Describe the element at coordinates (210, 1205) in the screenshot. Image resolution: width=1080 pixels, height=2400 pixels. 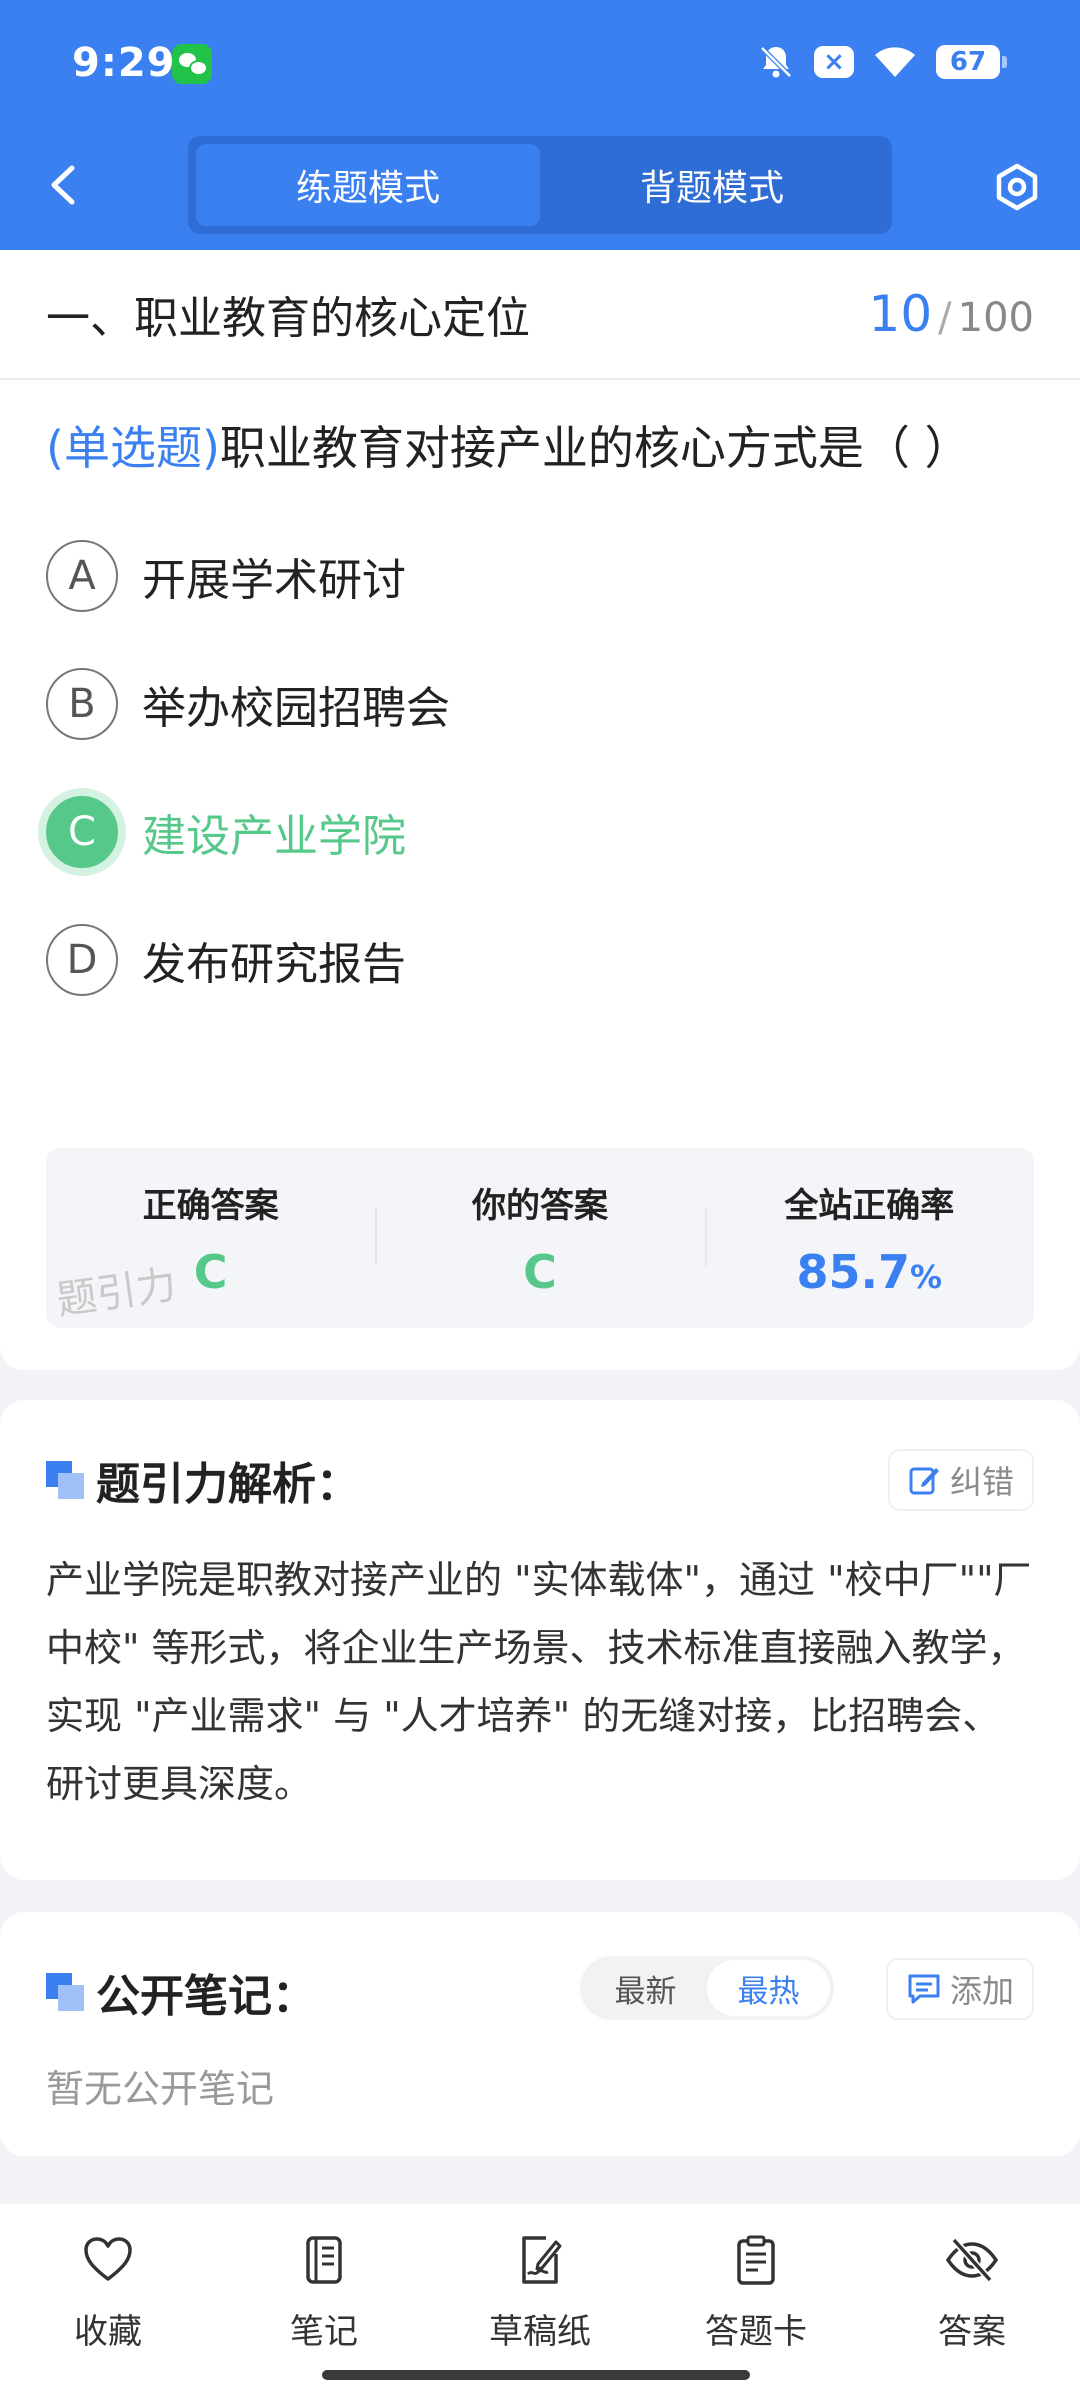
I see `correct-answer-label: 正确答案` at that location.